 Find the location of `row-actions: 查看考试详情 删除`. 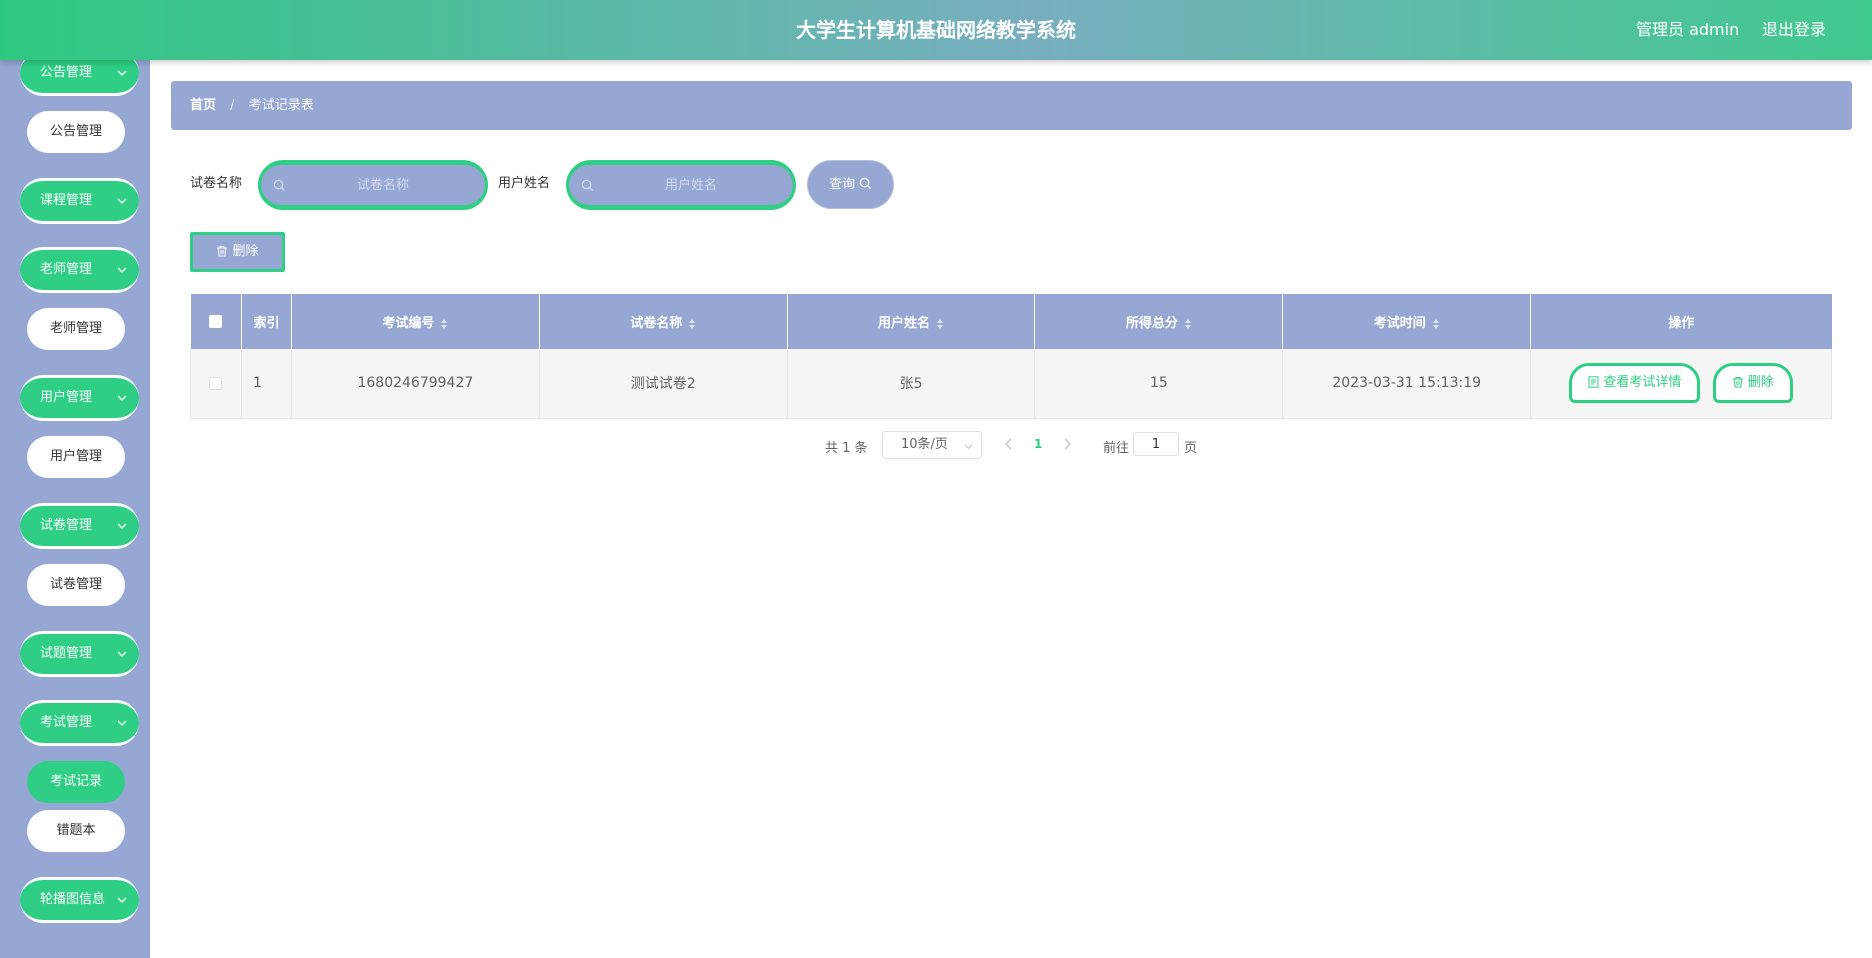

row-actions: 查看考试详情 删除 is located at coordinates (1681, 384).